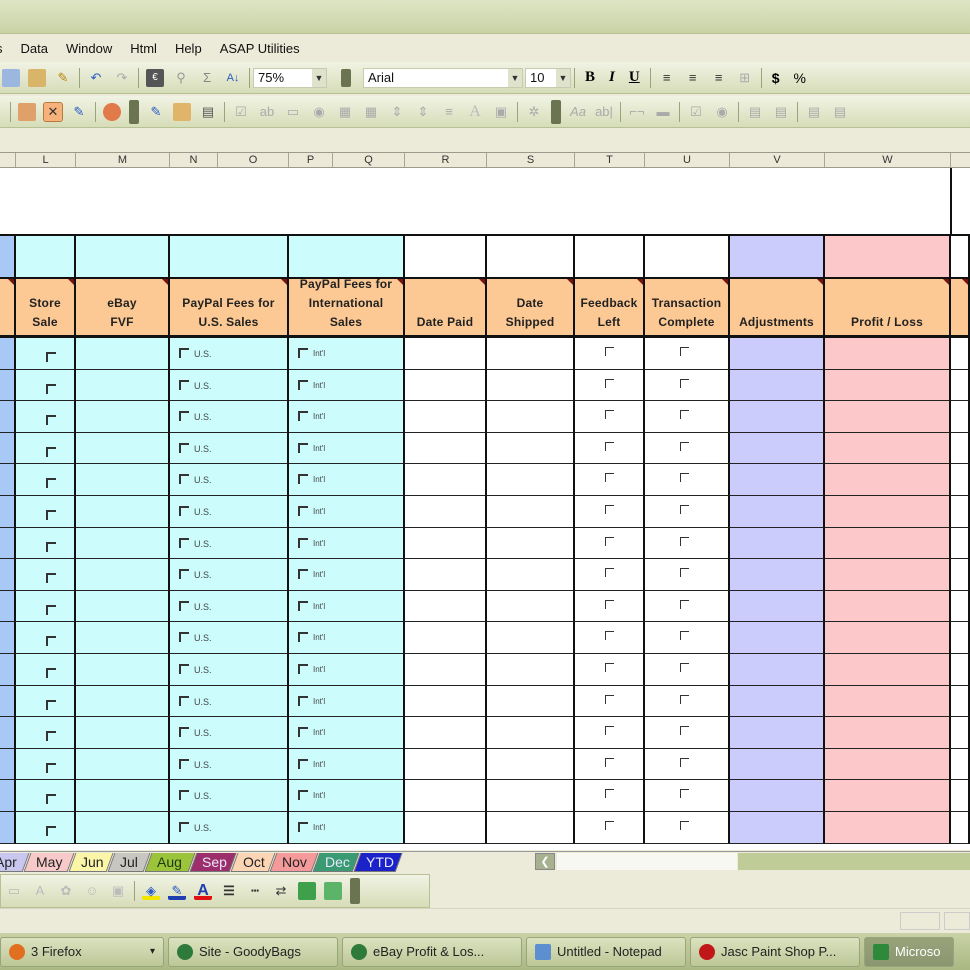 This screenshot has width=970, height=970. What do you see at coordinates (777, 160) in the screenshot?
I see `column-header: V` at bounding box center [777, 160].